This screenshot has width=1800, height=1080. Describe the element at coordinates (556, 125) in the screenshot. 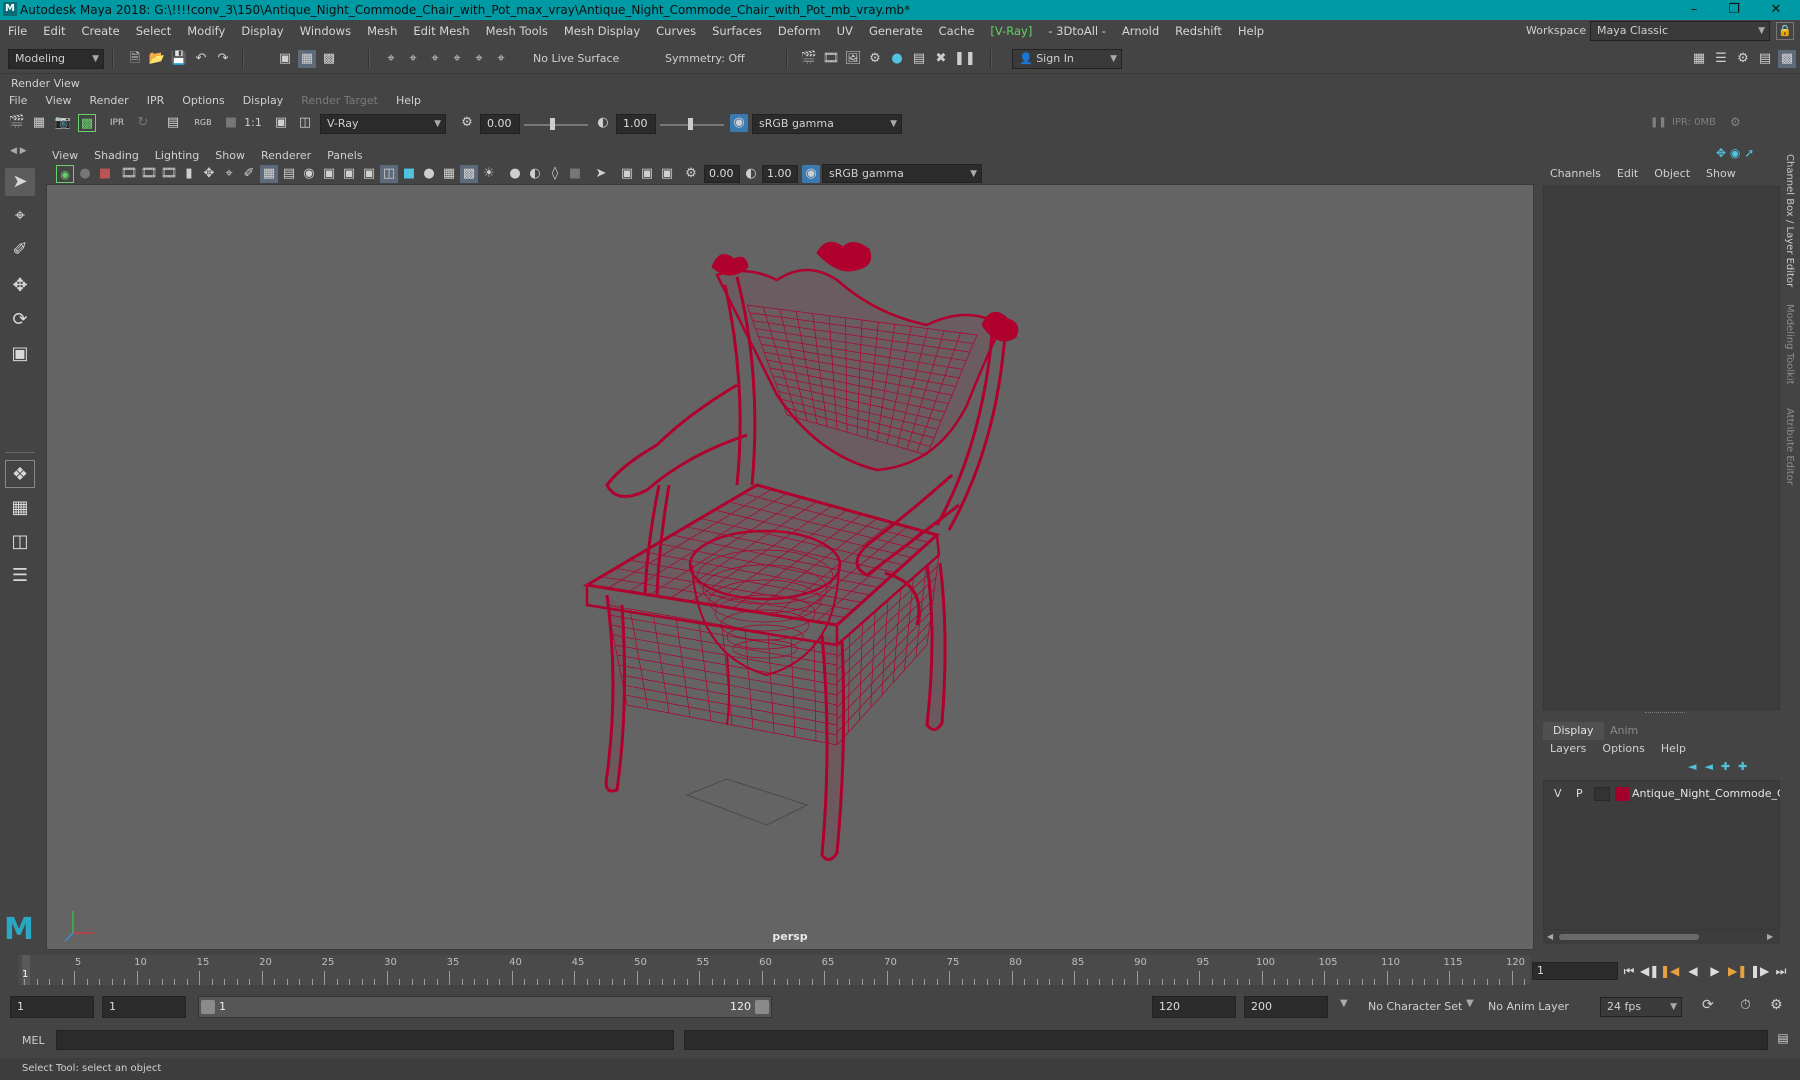

I see `exposure-slider` at that location.